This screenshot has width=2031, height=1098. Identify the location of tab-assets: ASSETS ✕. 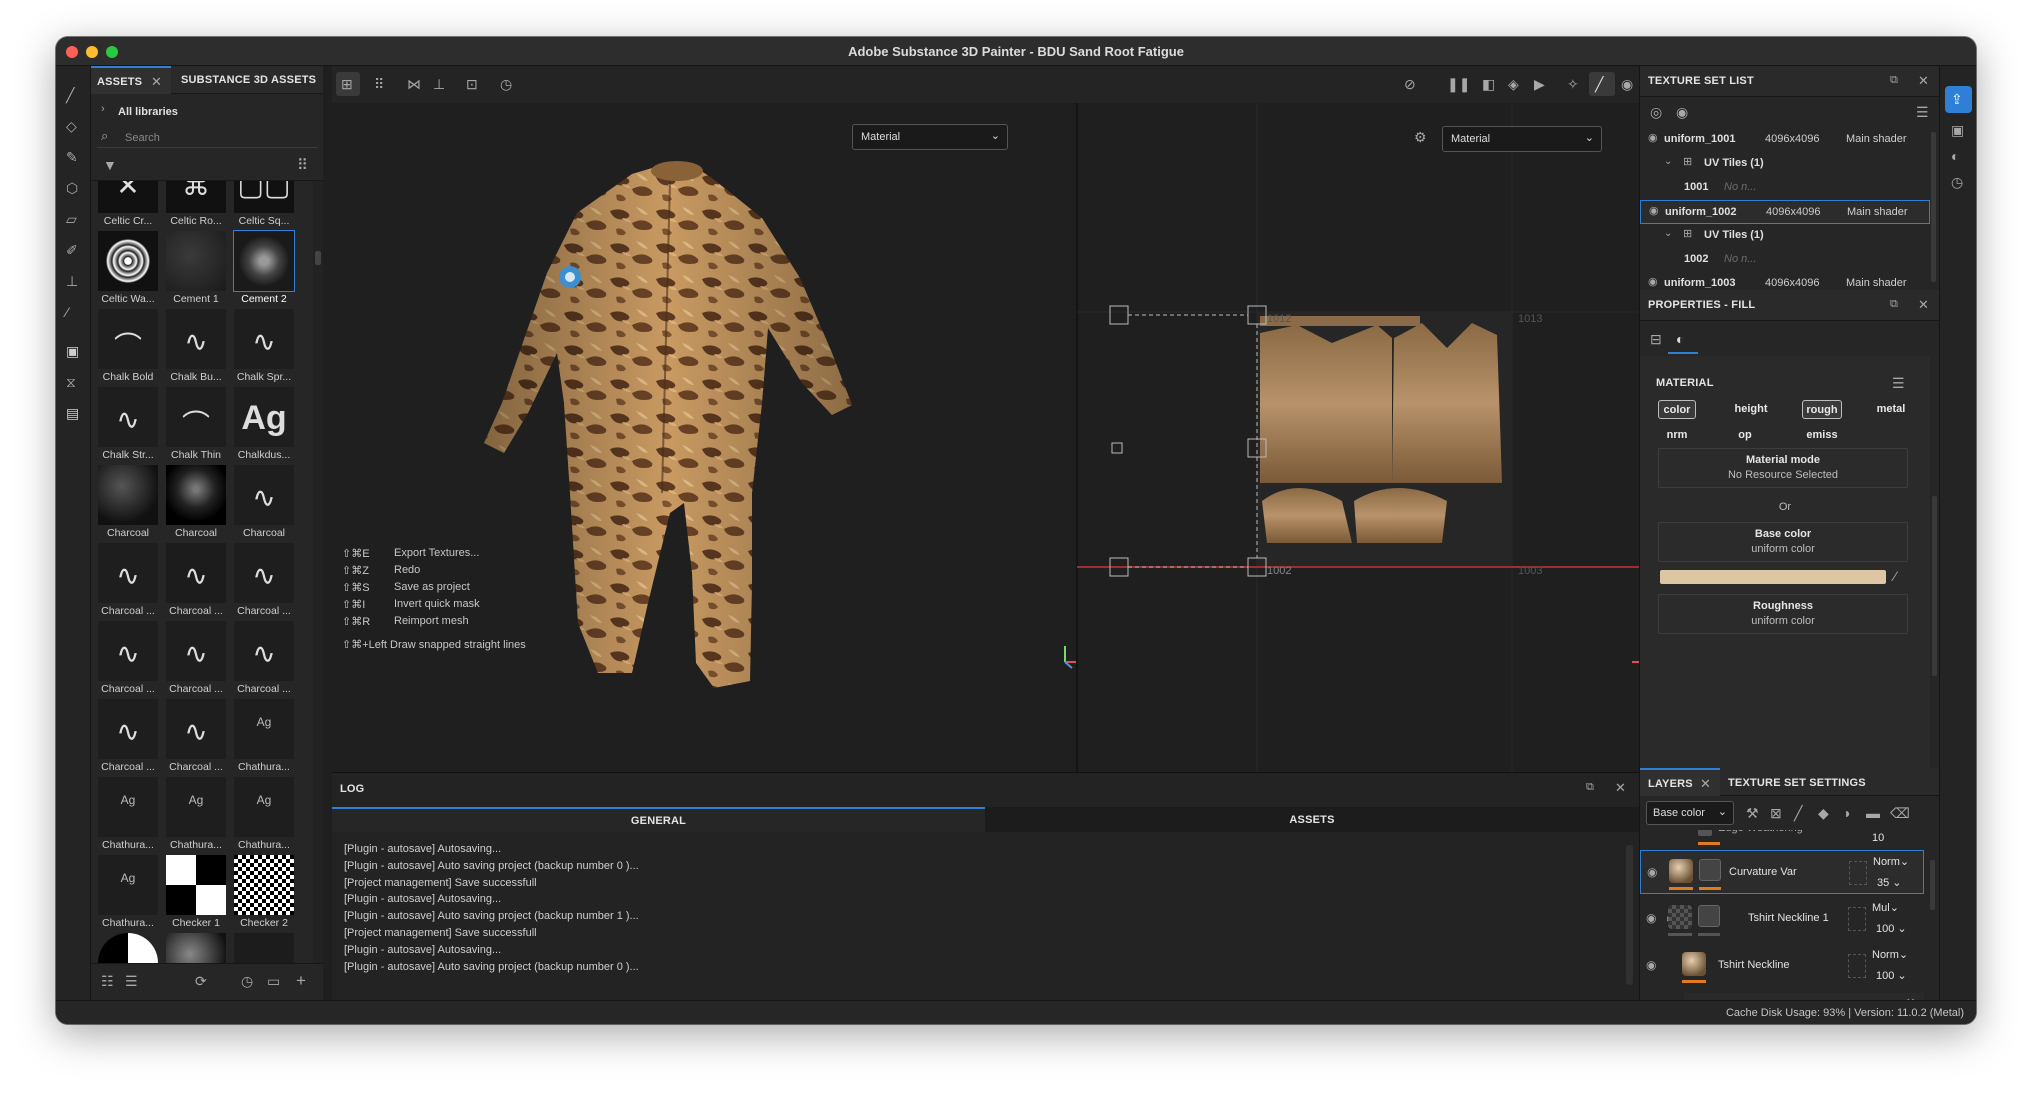
(131, 80).